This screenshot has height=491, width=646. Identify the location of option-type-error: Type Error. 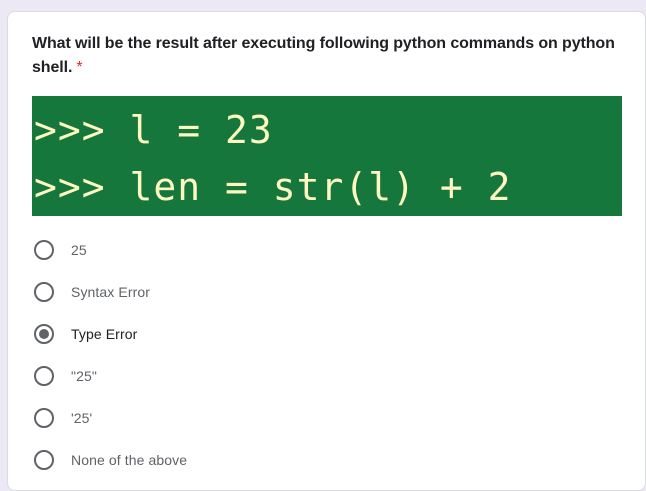
(234, 334).